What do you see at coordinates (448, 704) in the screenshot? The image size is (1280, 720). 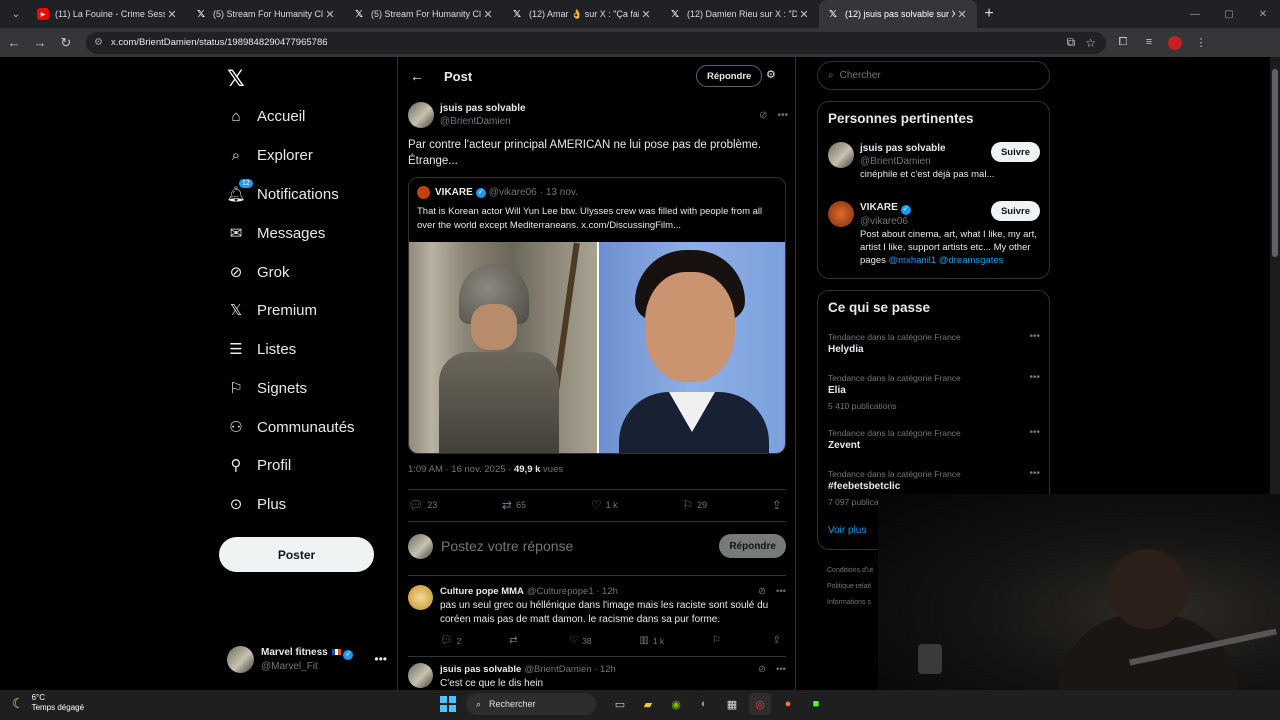 I see `windows-start-icon` at bounding box center [448, 704].